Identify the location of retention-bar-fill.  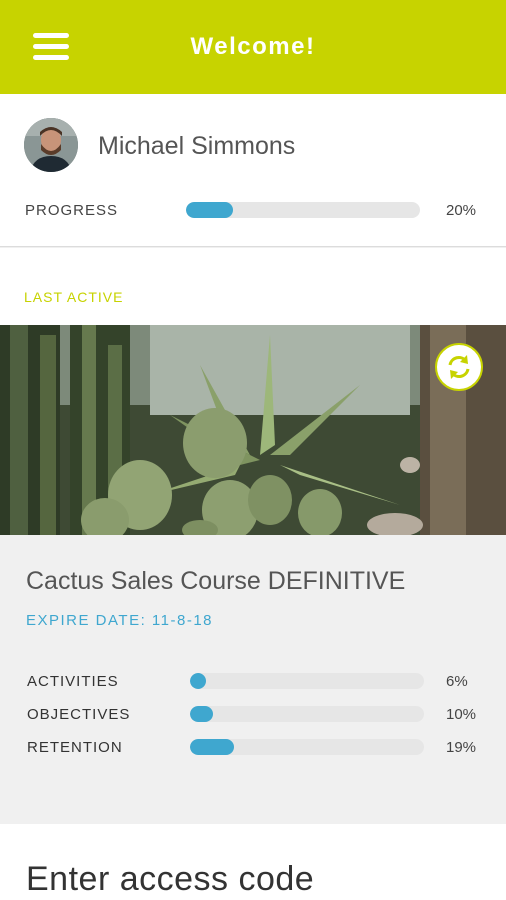
(212, 747).